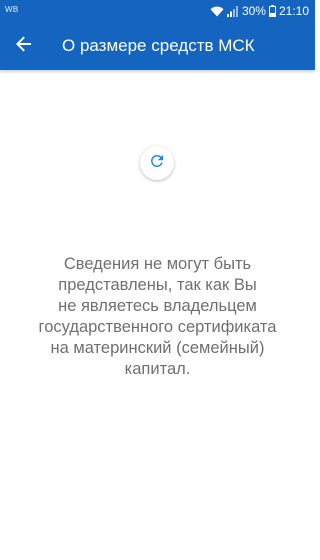 The width and height of the screenshot is (320, 560). I want to click on refresh-button, so click(157, 163).